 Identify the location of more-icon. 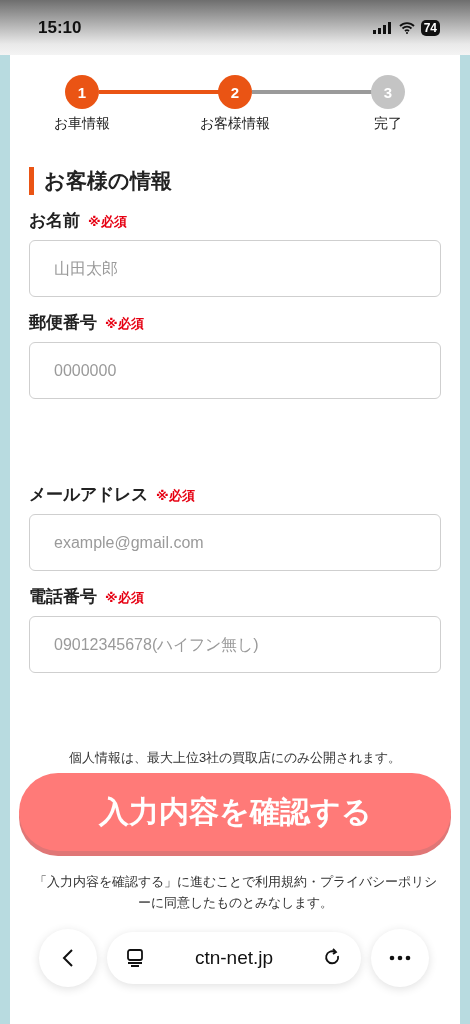
(400, 958).